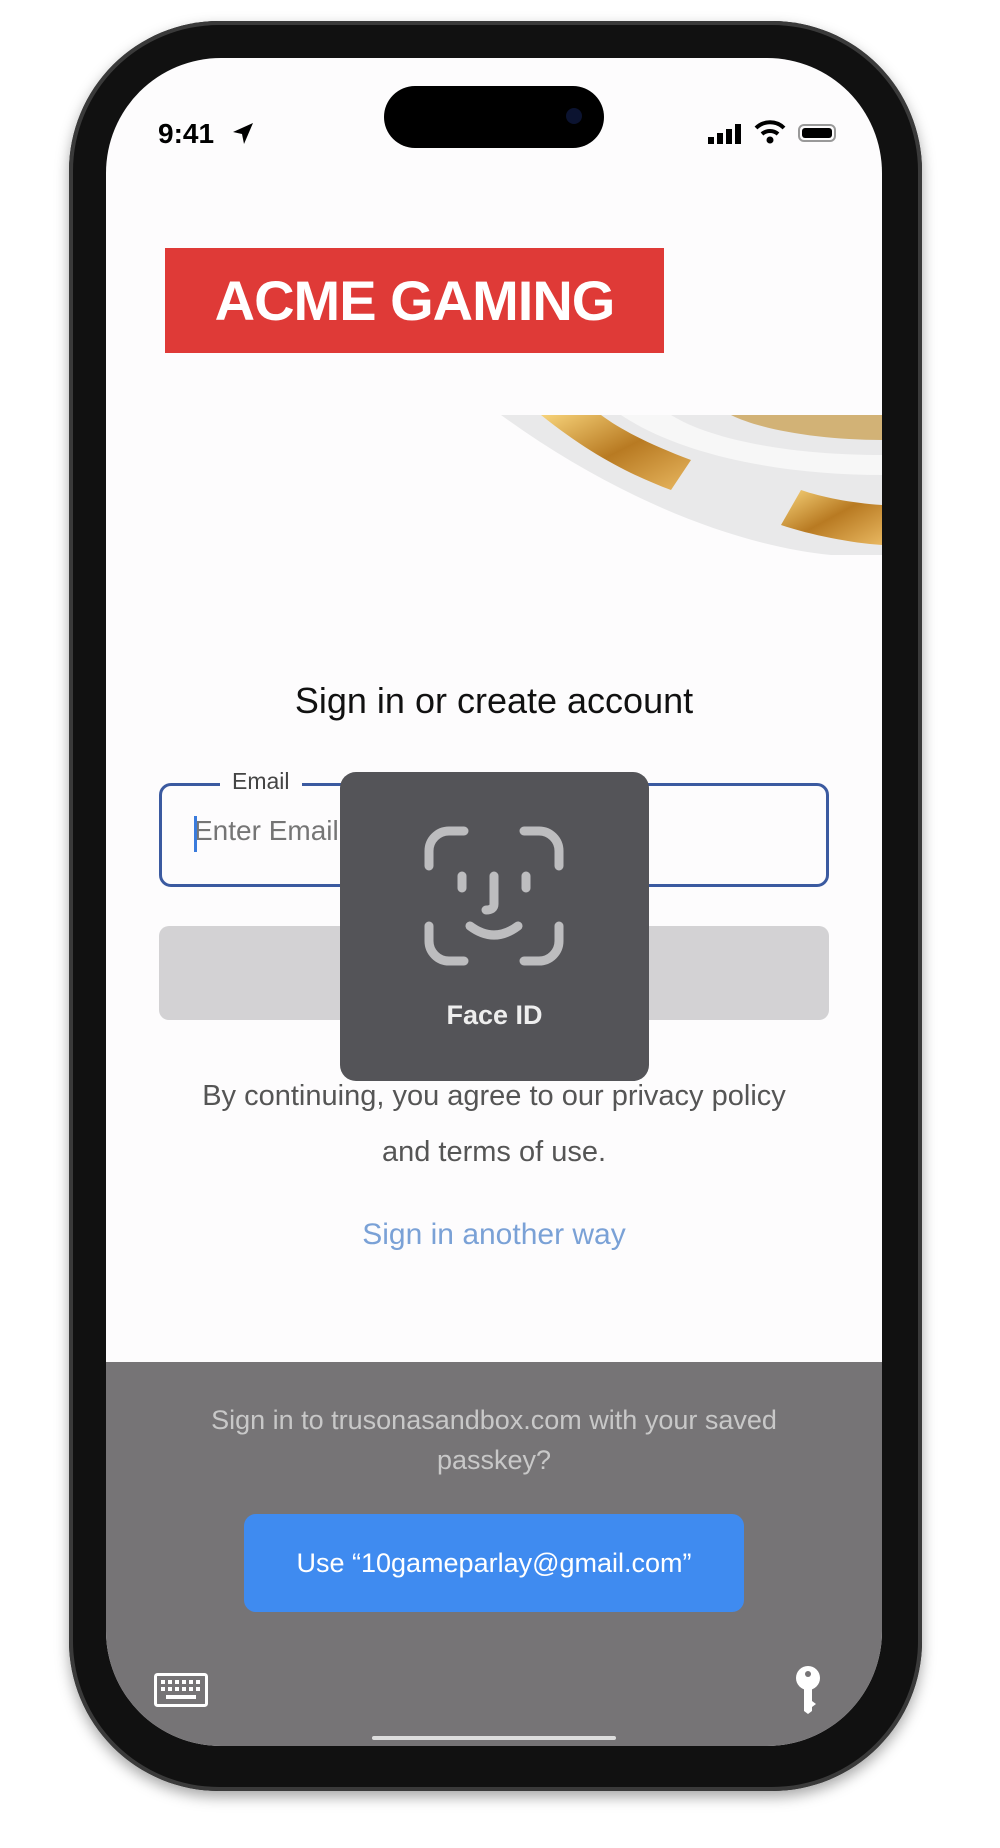 The height and width of the screenshot is (1848, 1000). Describe the element at coordinates (494, 1152) in the screenshot. I see `terms-line-2: and terms of use.` at that location.